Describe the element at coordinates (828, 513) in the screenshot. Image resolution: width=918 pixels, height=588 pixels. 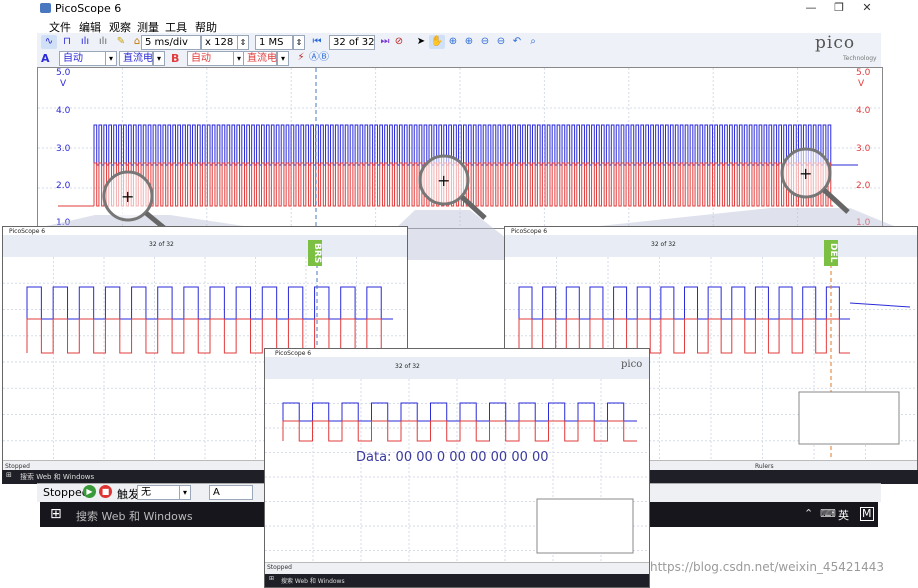
I see `keyboard-icon: ⌨` at that location.